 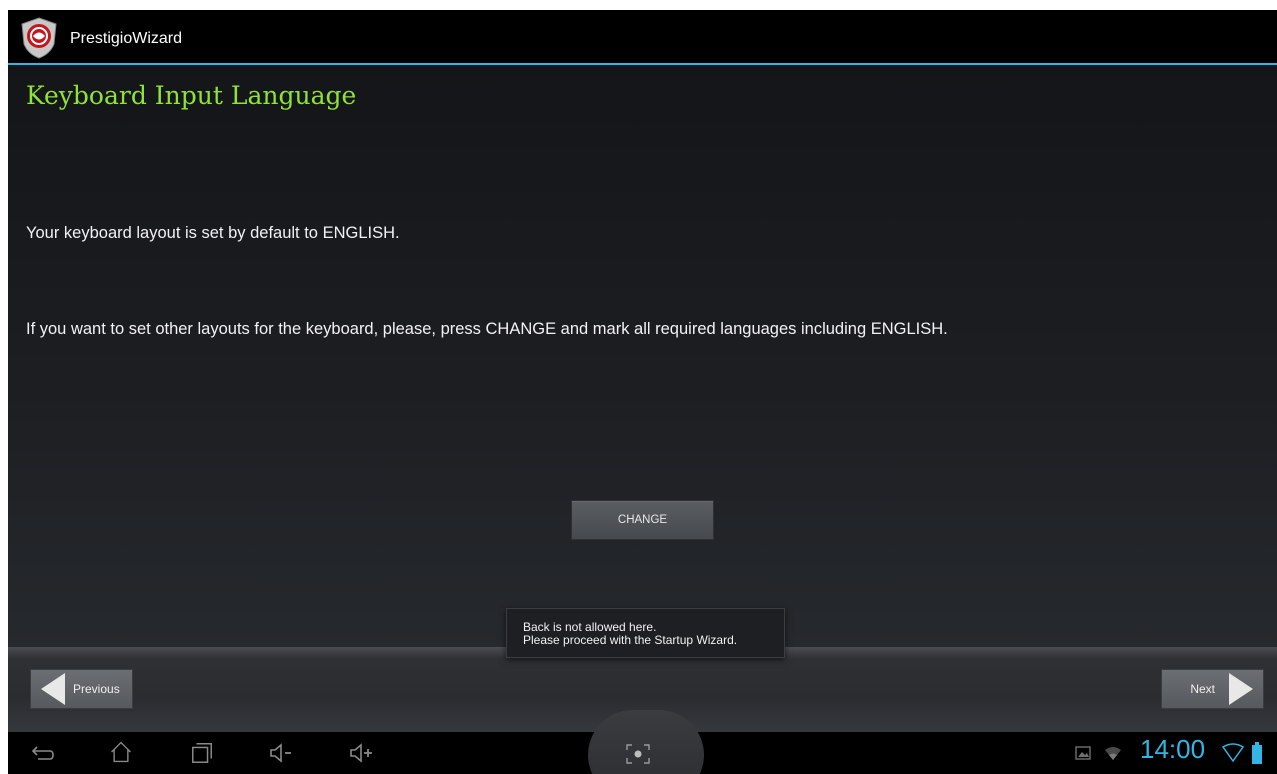 I want to click on previous-label: Previous, so click(x=96, y=689).